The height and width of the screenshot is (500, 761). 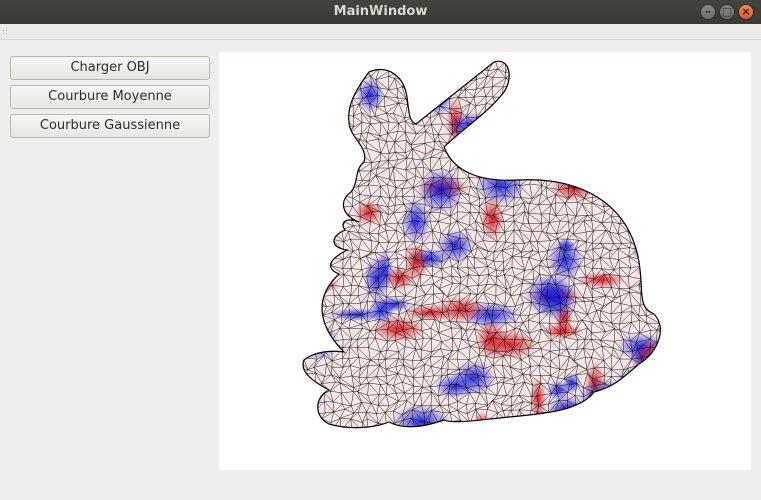 I want to click on toolbar-grip-icon, so click(x=5, y=32).